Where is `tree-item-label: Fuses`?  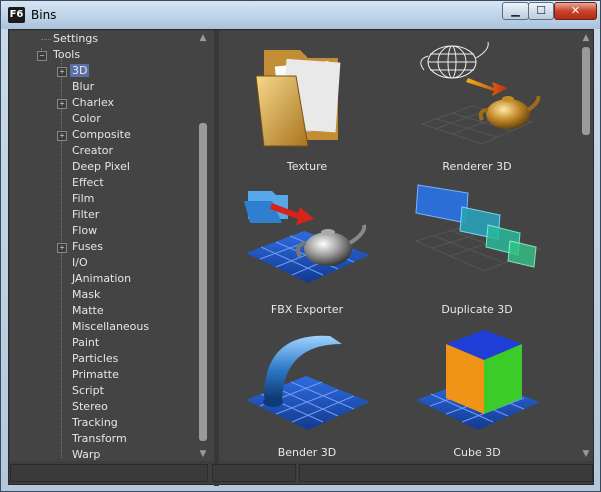 tree-item-label: Fuses is located at coordinates (87, 246).